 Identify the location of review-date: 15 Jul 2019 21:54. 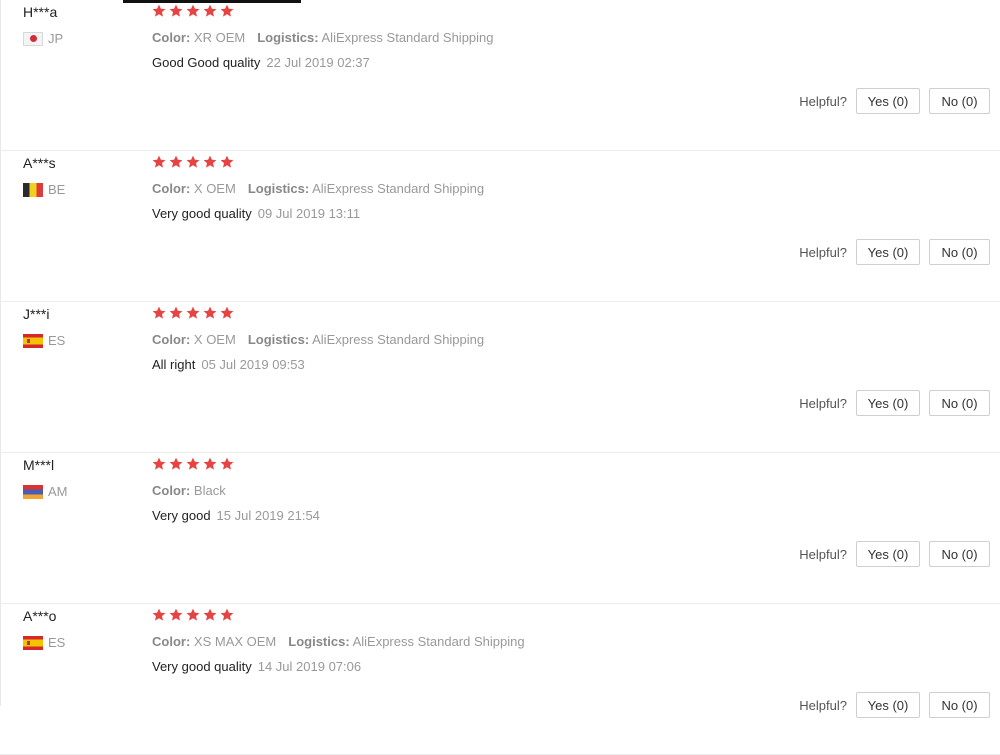
(268, 515).